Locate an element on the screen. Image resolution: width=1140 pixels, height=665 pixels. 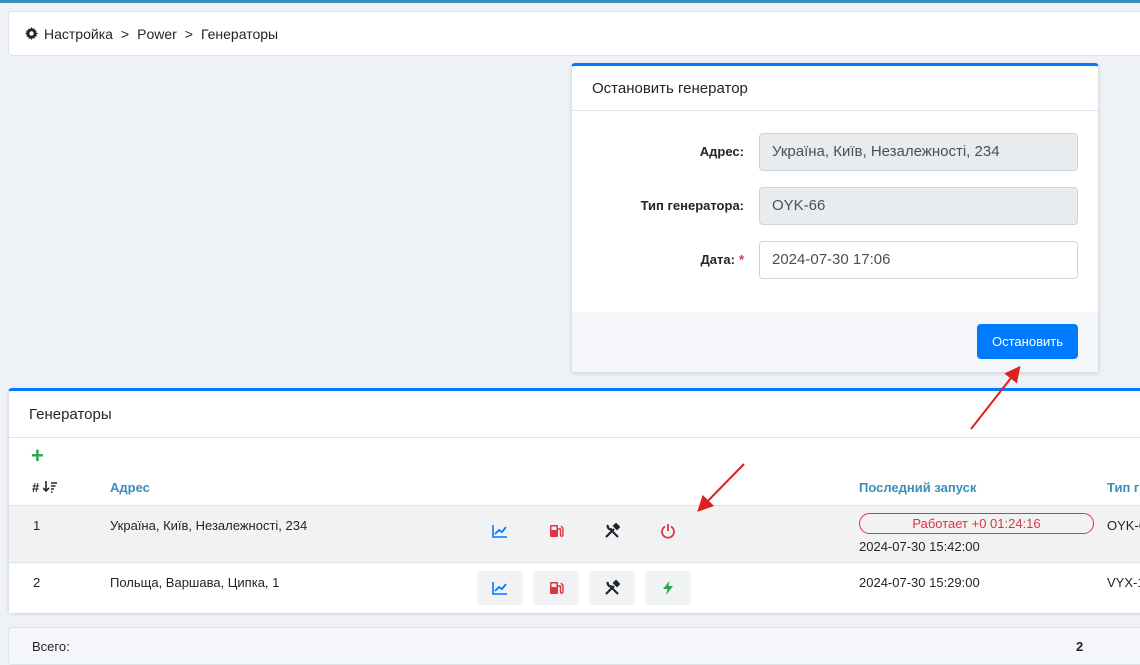
column-header-num-label: # is located at coordinates (36, 487).